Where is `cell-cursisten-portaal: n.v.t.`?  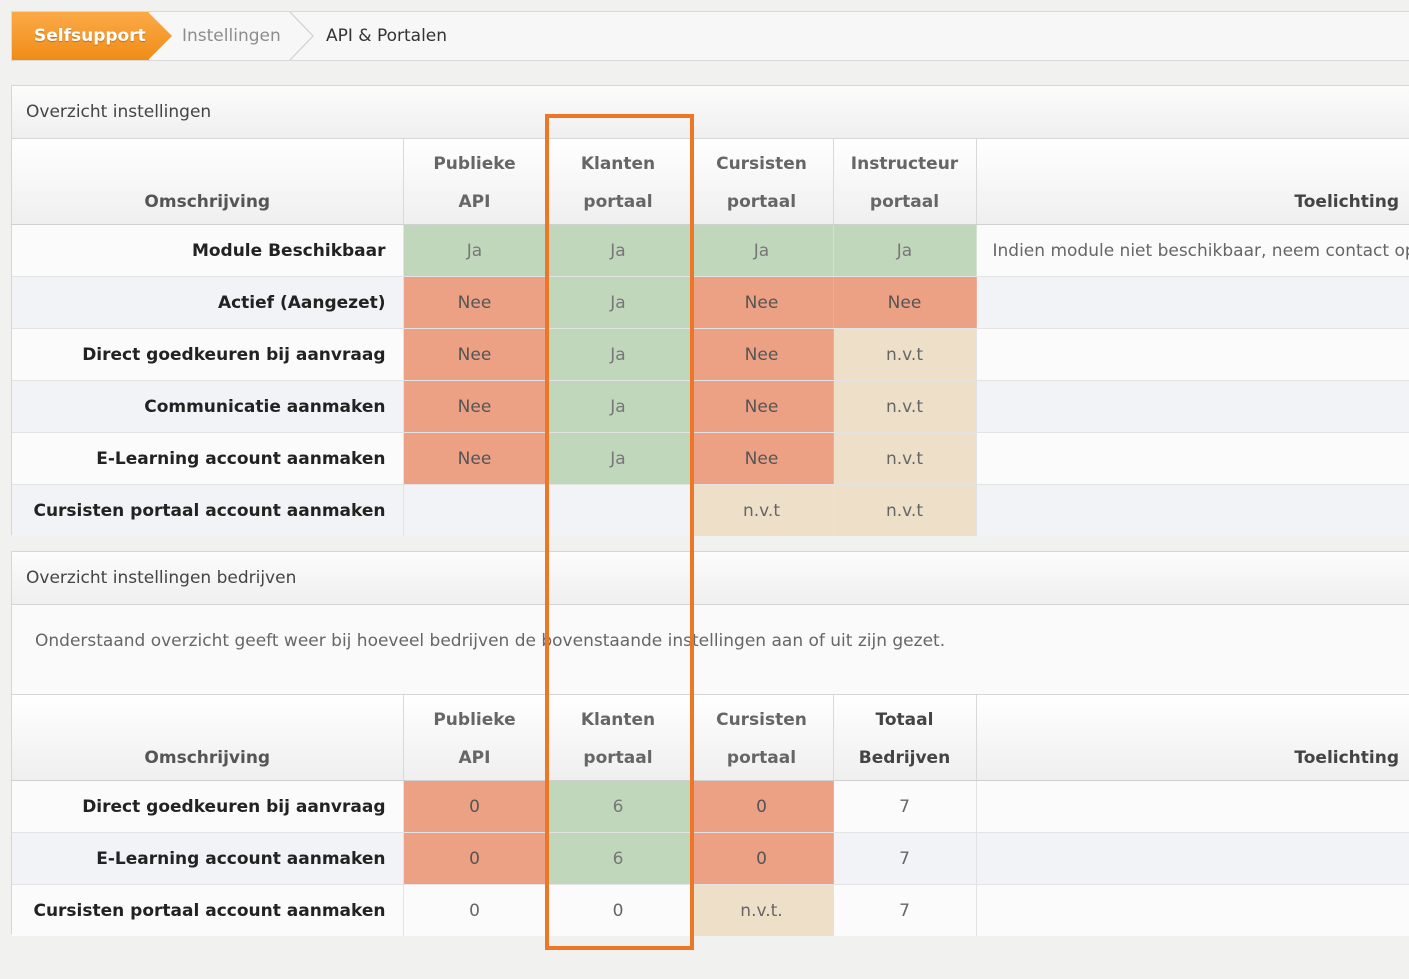 cell-cursisten-portaal: n.v.t. is located at coordinates (762, 910).